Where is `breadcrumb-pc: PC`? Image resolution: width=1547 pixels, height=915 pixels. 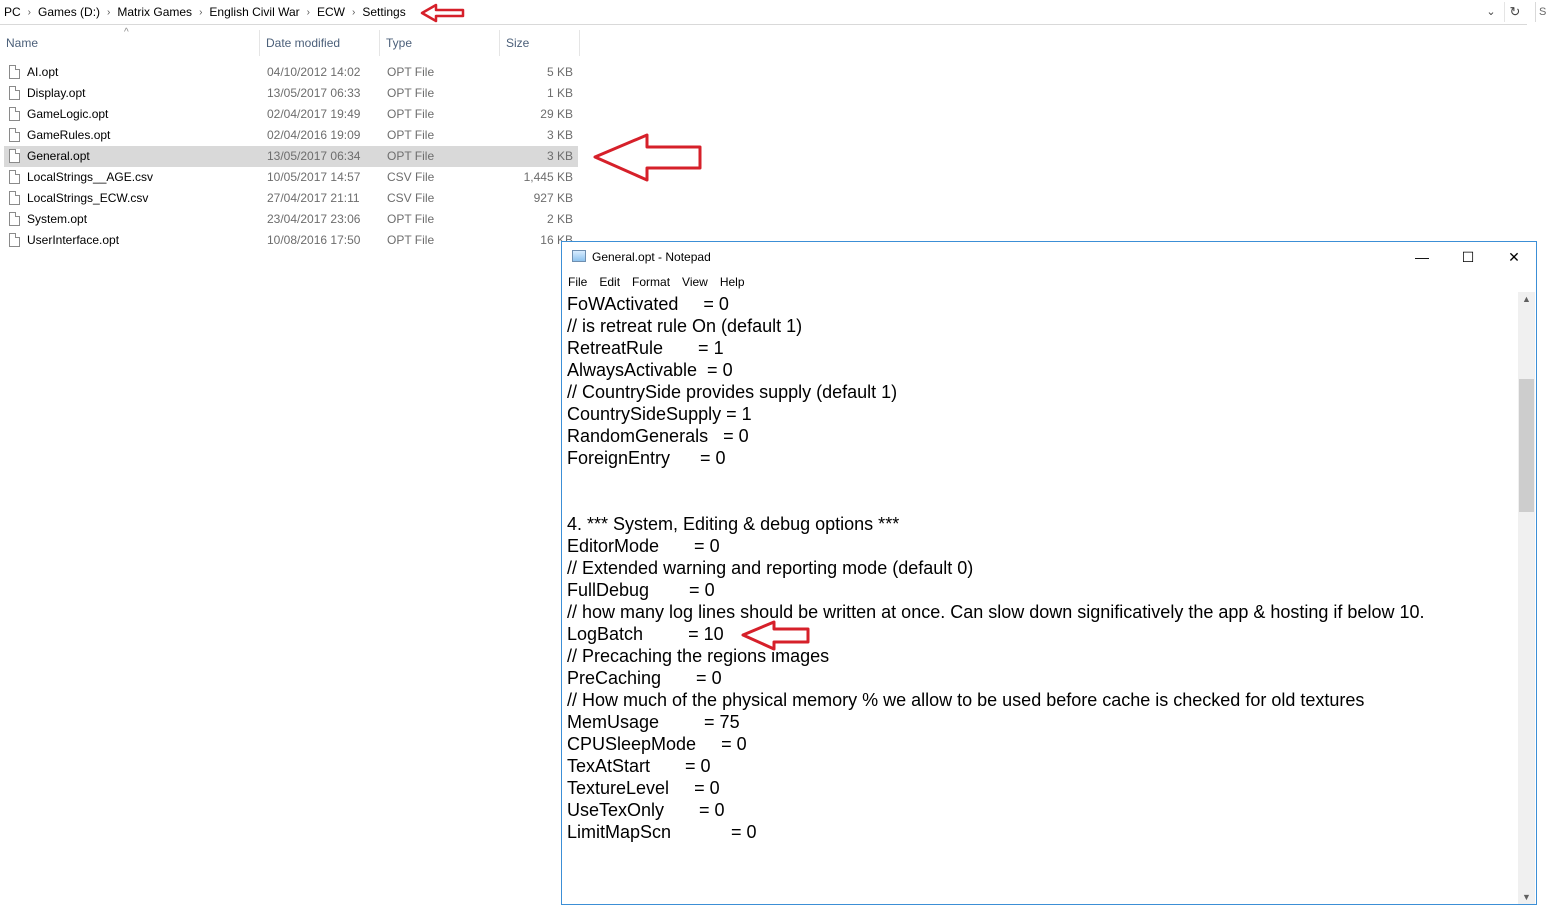
breadcrumb-pc: PC is located at coordinates (12, 12).